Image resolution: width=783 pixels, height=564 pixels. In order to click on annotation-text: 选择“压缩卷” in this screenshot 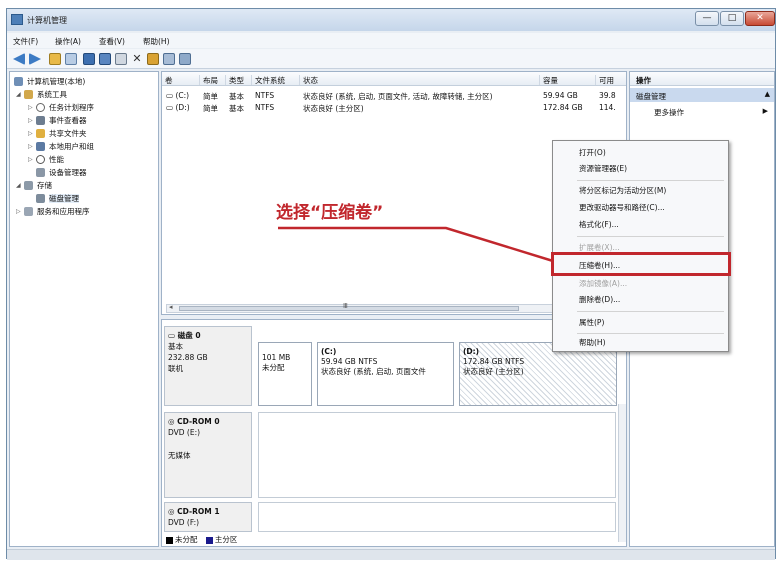, I will do `click(330, 213)`.